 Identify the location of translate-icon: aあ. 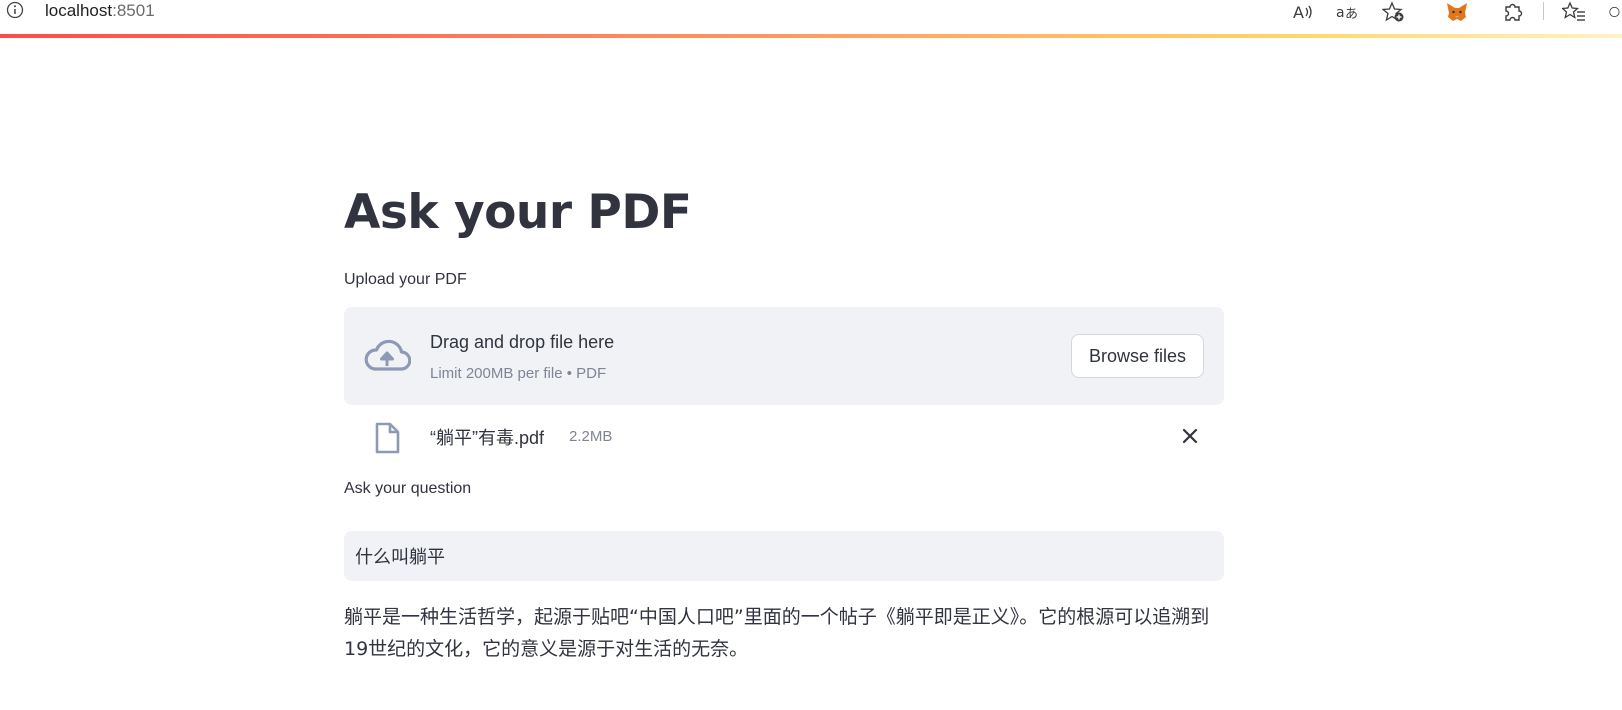
(1348, 12).